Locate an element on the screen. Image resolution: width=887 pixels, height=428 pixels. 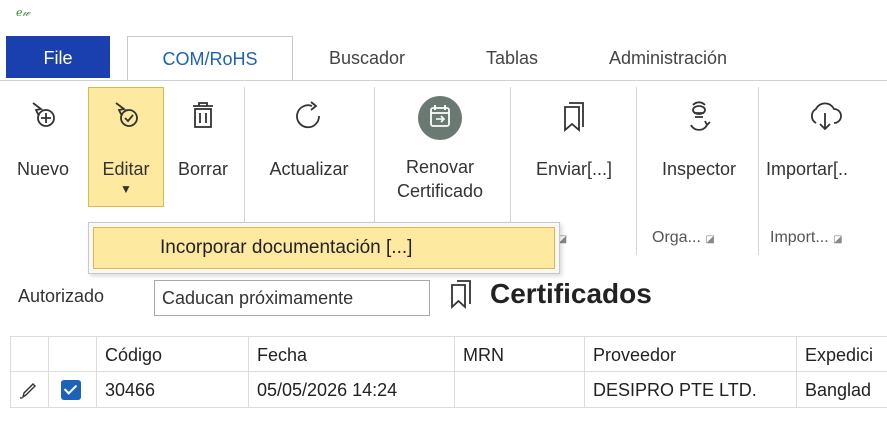
column-header-proveedor: Proveedor is located at coordinates (690, 355).